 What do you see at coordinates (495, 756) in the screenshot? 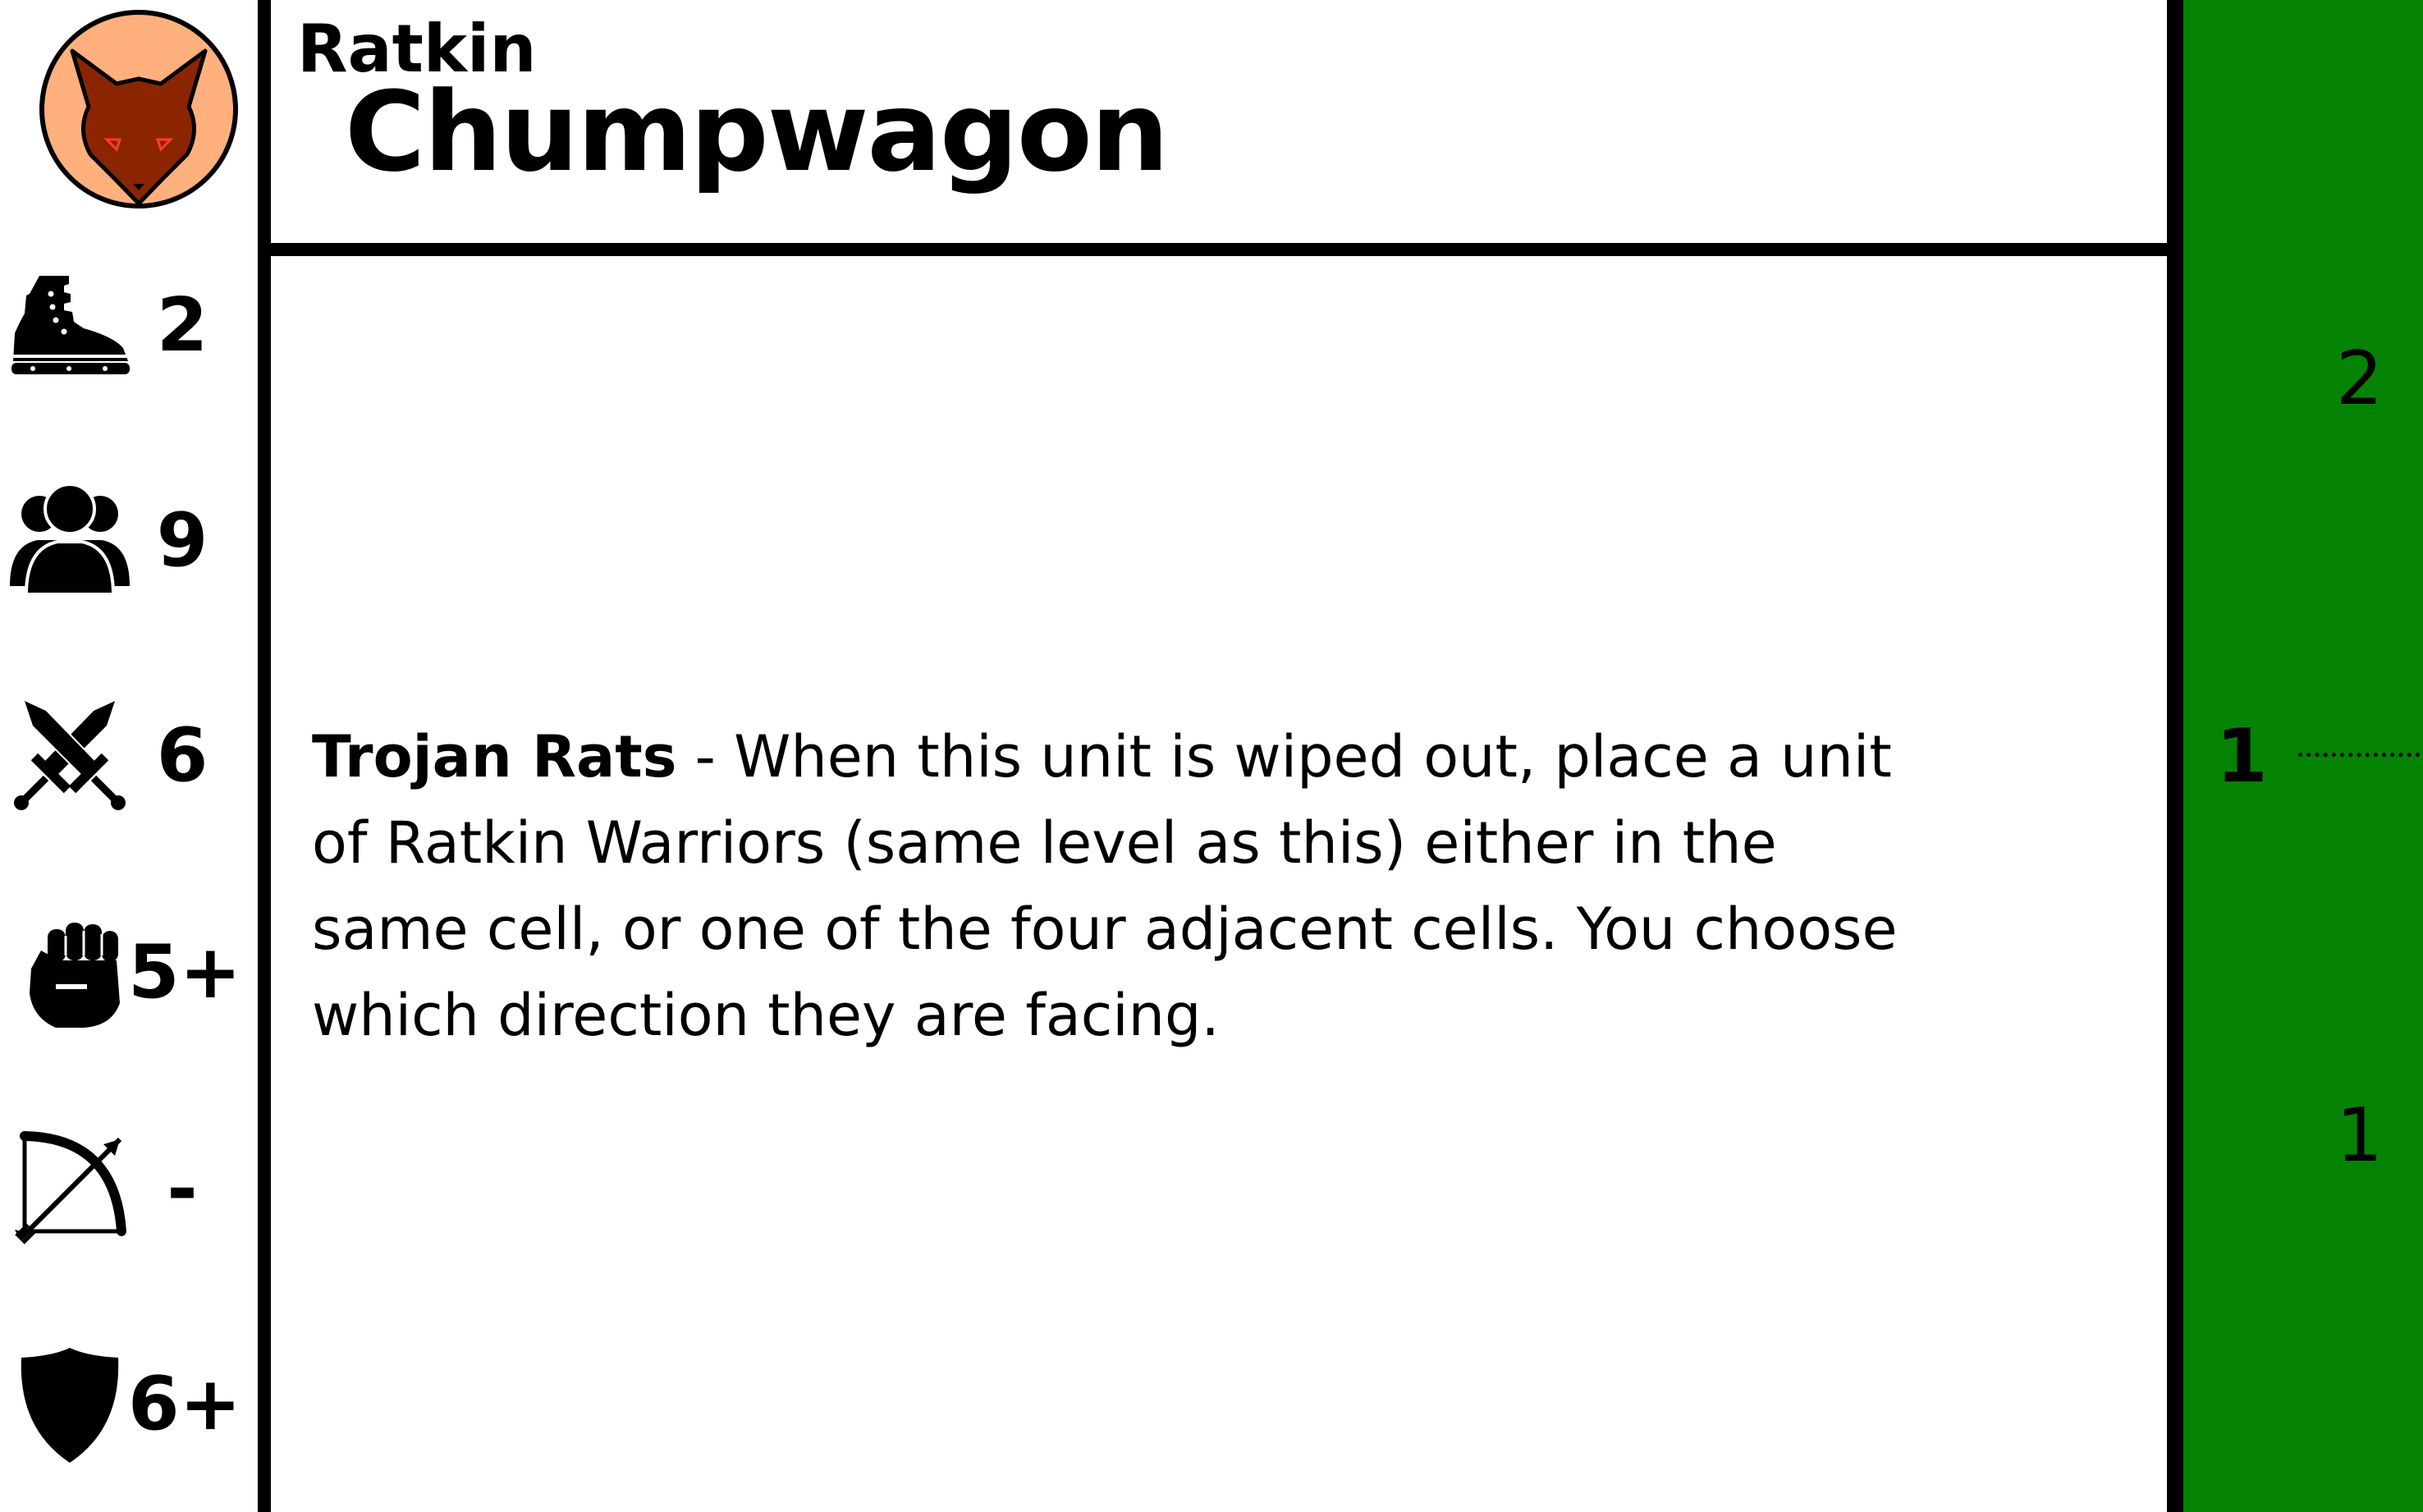
I see `ability-name: Trojan Rats` at bounding box center [495, 756].